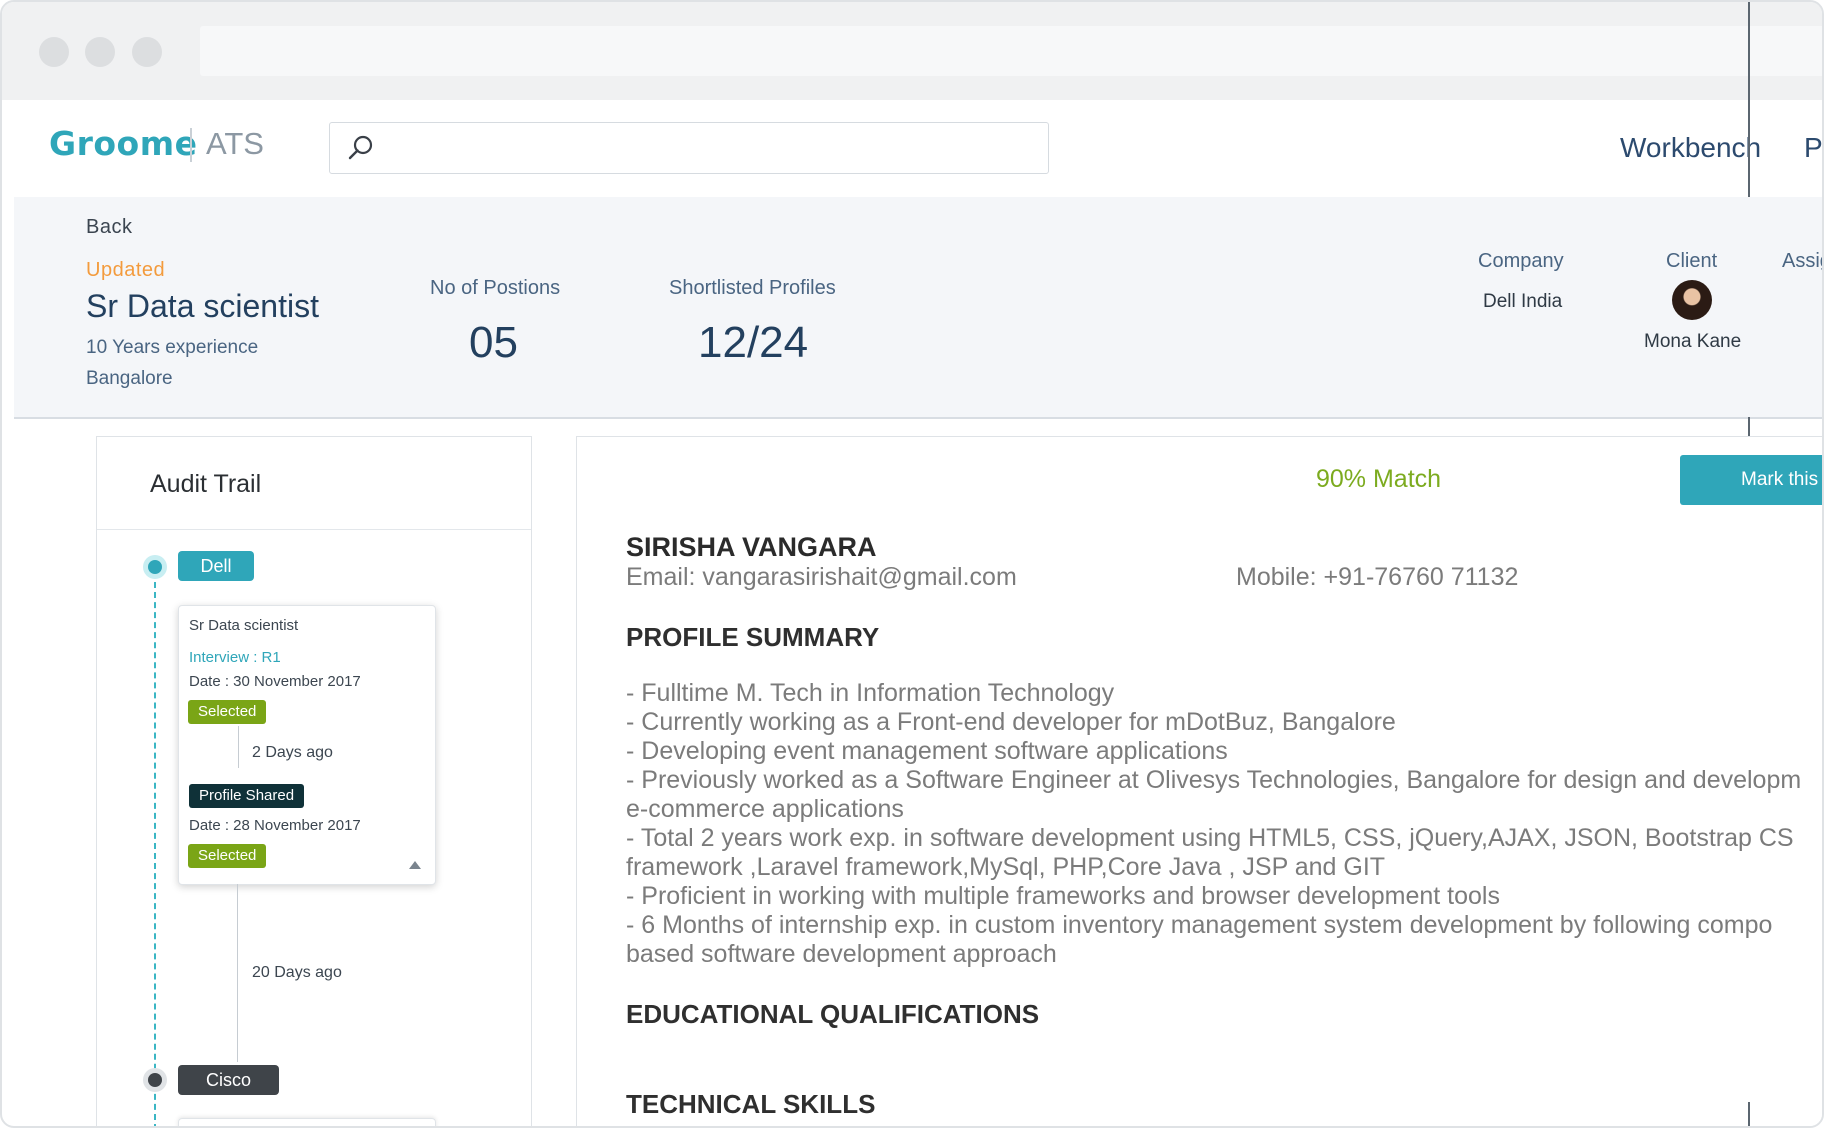  I want to click on product-name: ATS, so click(235, 143).